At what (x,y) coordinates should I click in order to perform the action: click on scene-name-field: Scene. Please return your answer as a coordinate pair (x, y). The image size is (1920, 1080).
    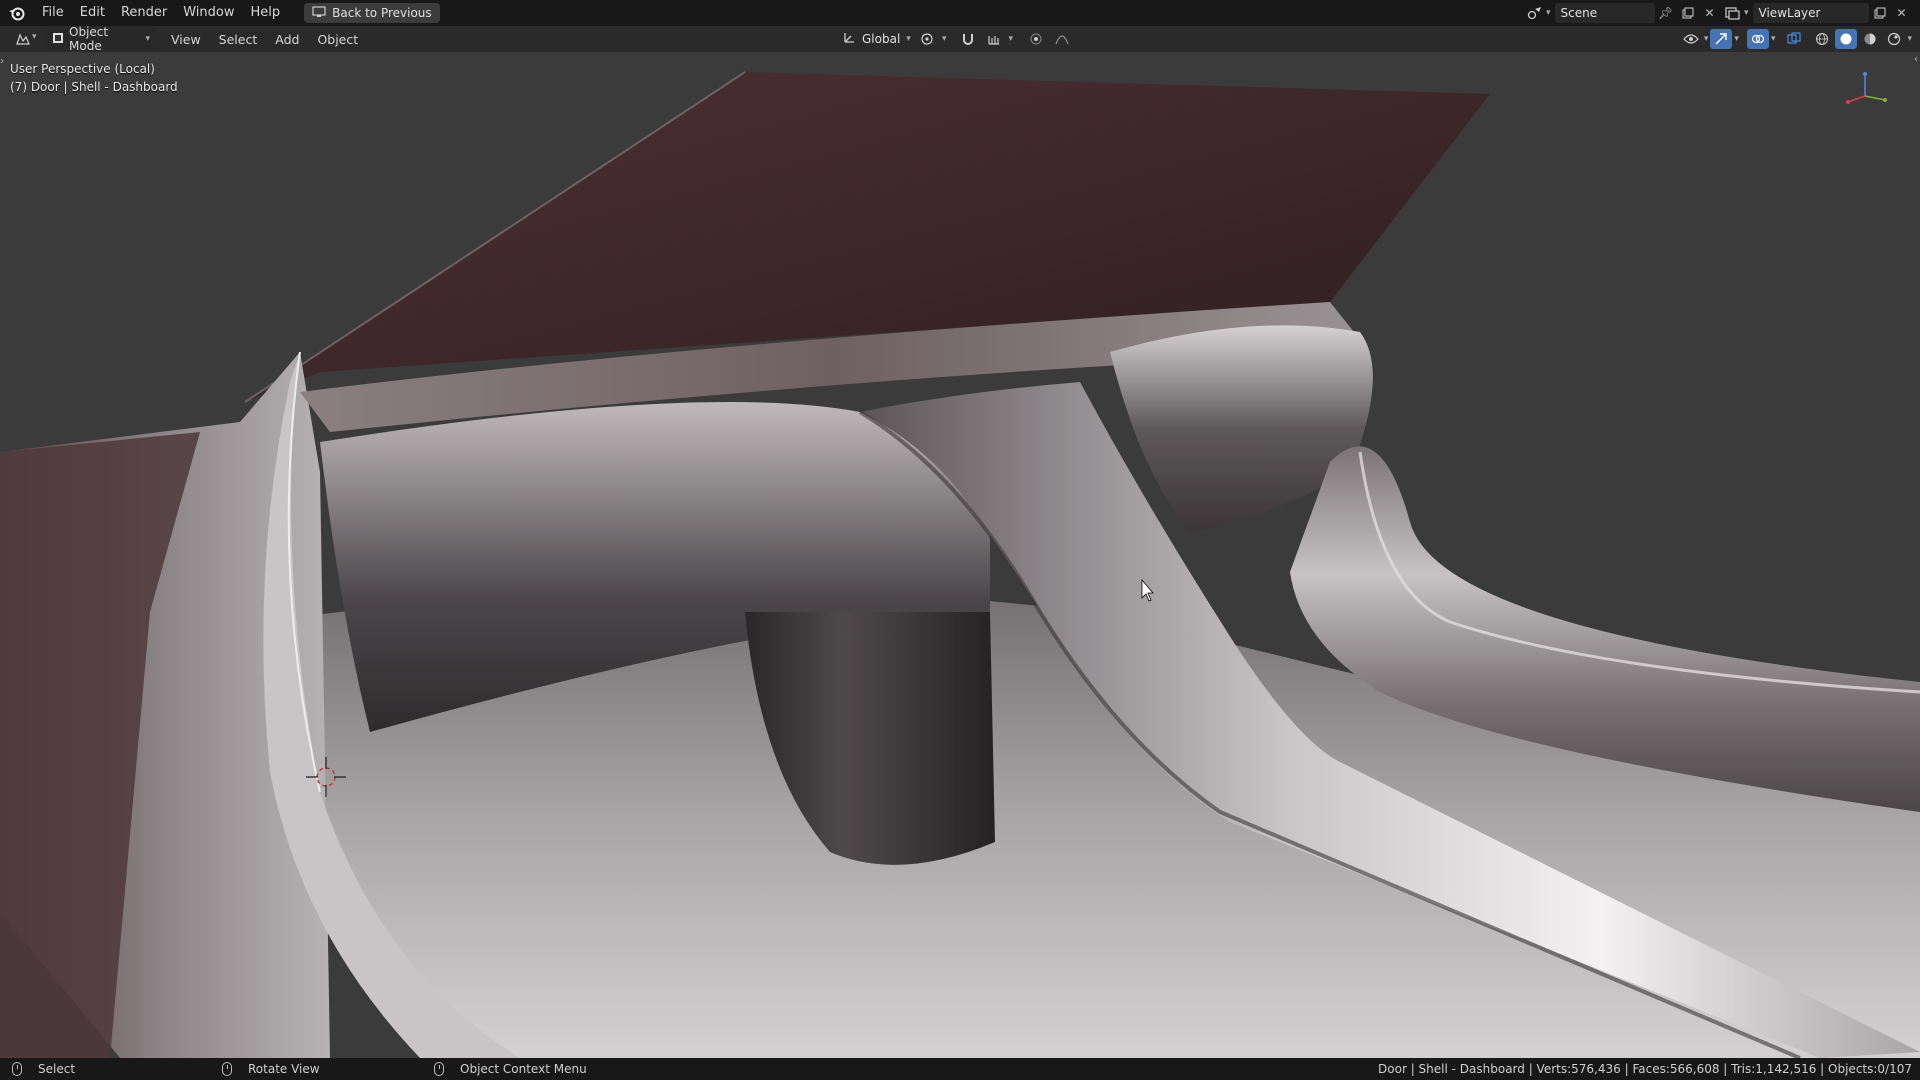
    Looking at the image, I should click on (1604, 13).